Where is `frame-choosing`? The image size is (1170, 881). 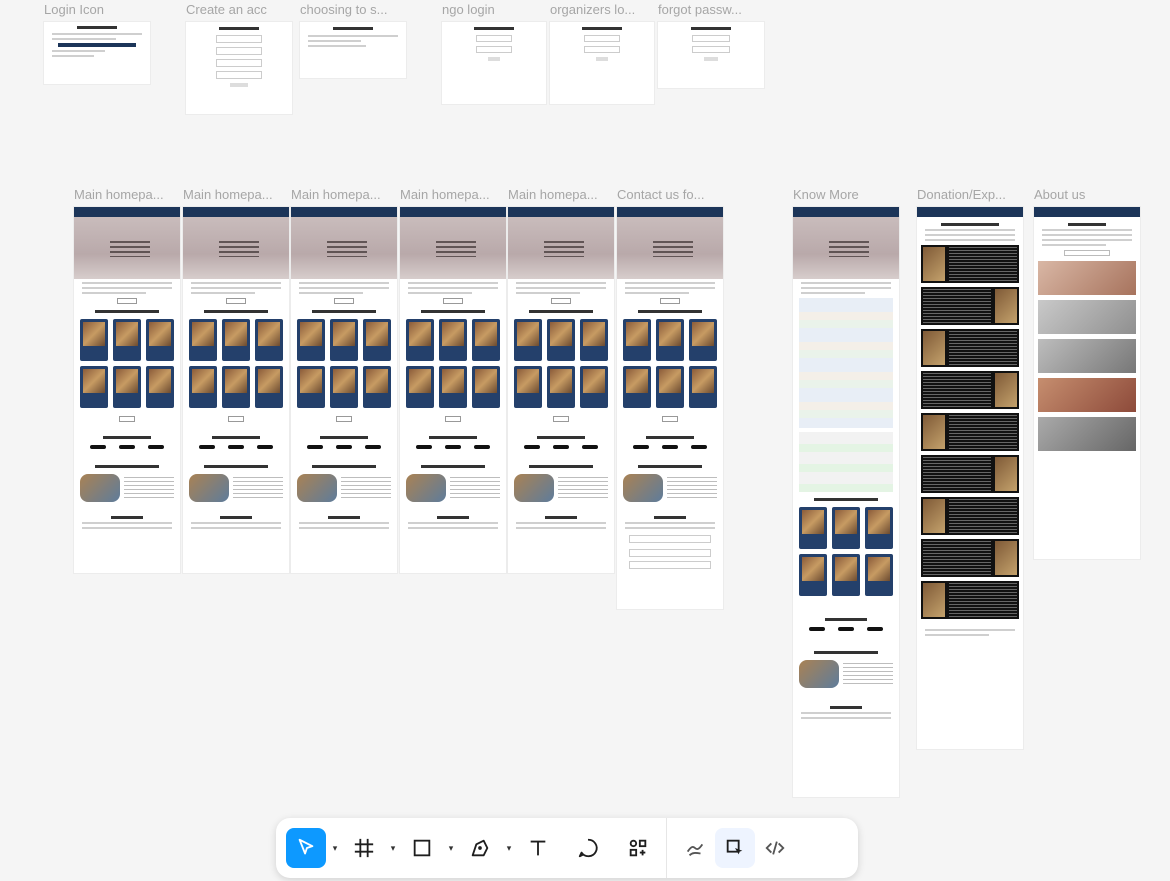 frame-choosing is located at coordinates (353, 50).